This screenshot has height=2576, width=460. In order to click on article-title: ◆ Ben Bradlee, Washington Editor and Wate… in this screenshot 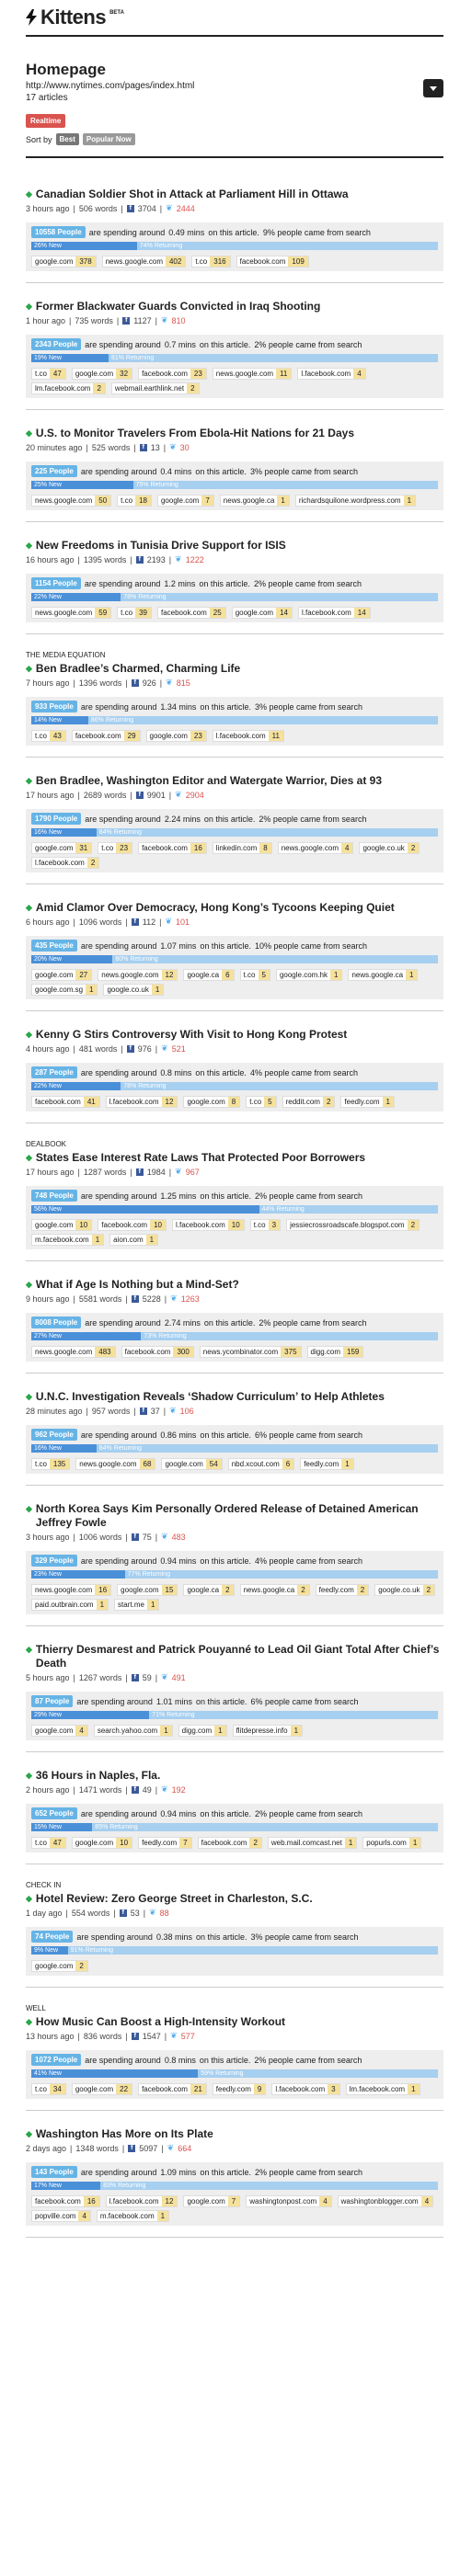, I will do `click(234, 781)`.